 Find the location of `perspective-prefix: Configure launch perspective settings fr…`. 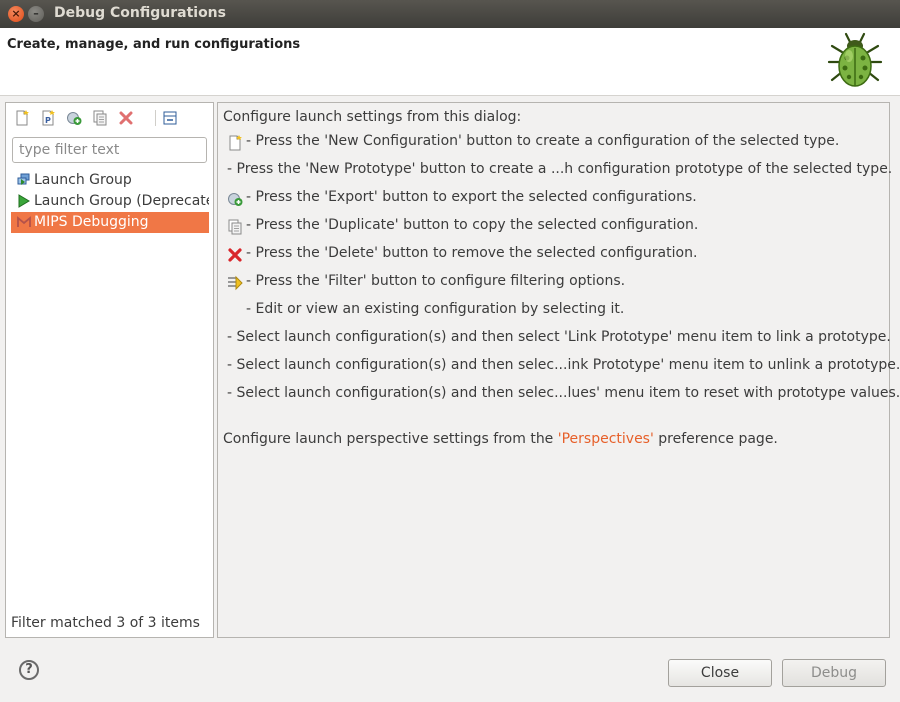

perspective-prefix: Configure launch perspective settings fr… is located at coordinates (390, 439).